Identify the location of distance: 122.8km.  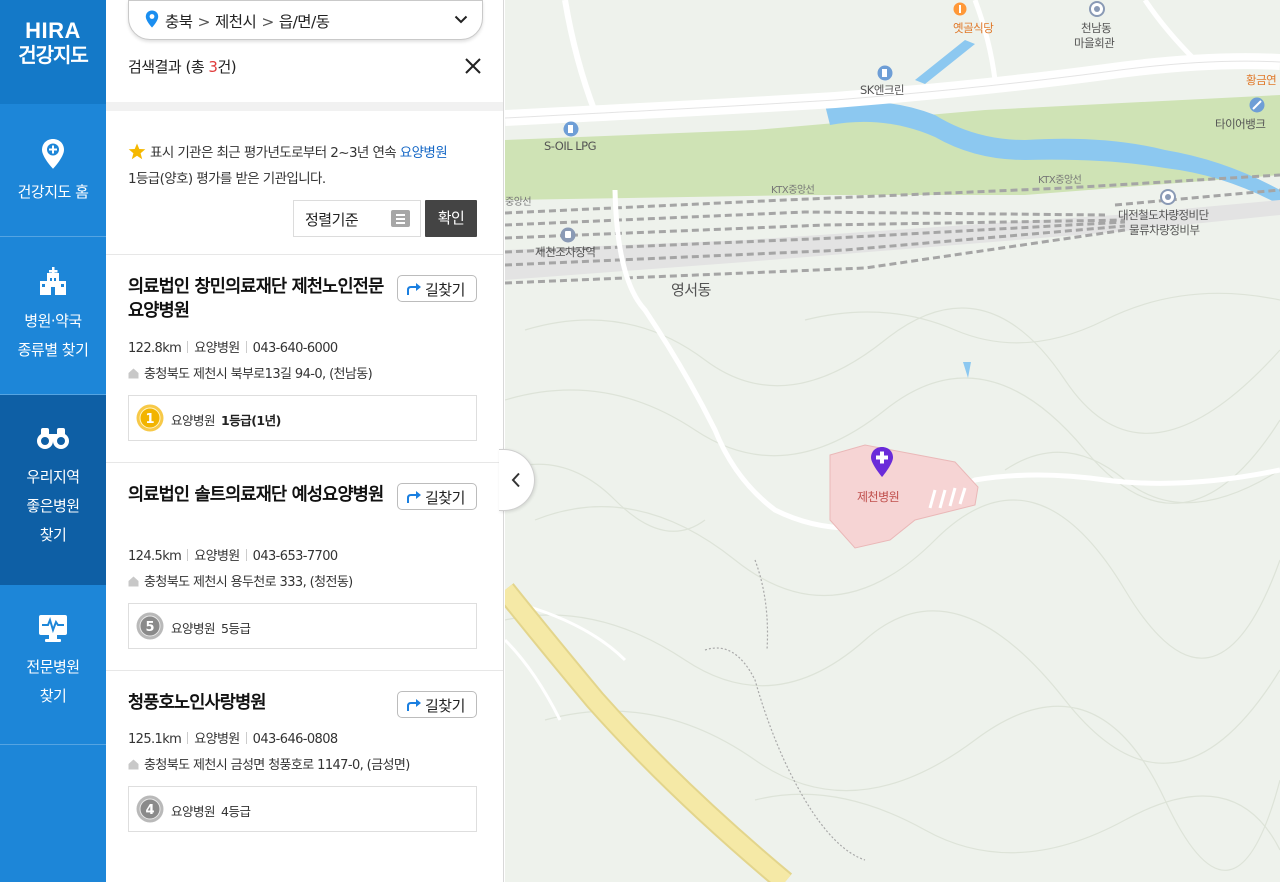
(155, 348).